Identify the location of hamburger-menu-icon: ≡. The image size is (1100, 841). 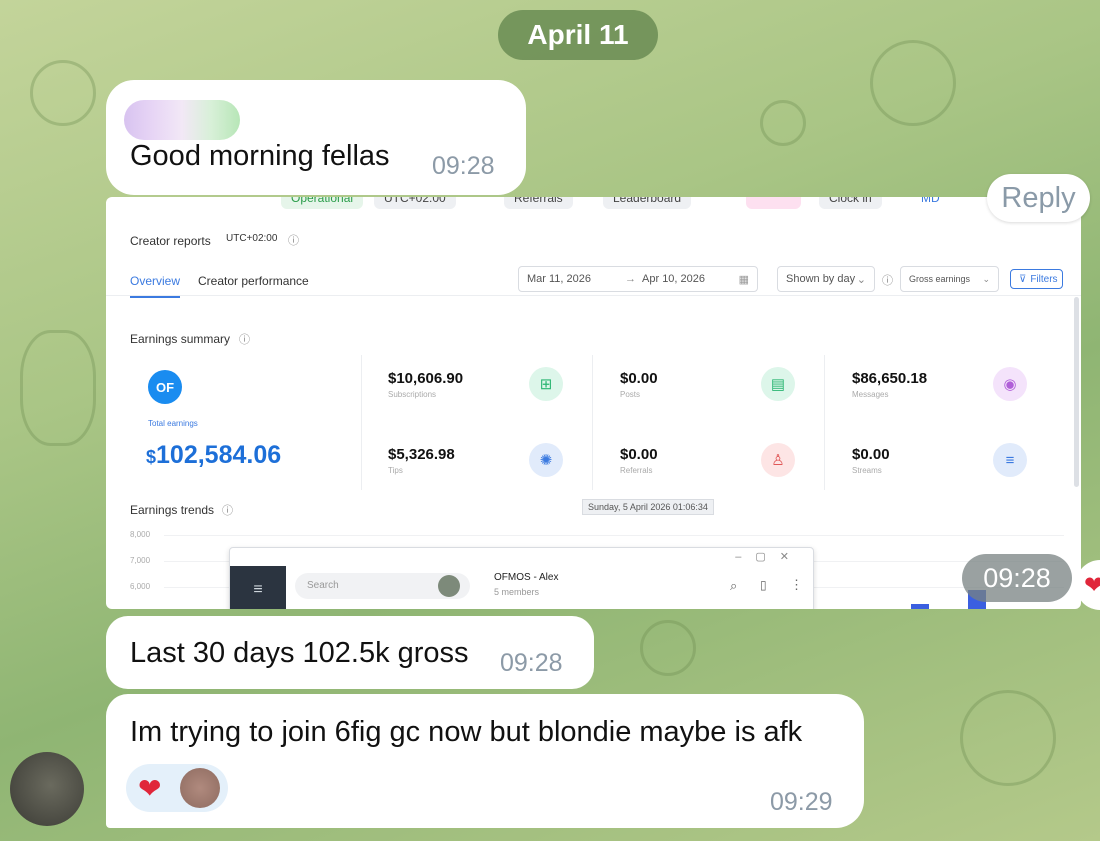
(258, 587).